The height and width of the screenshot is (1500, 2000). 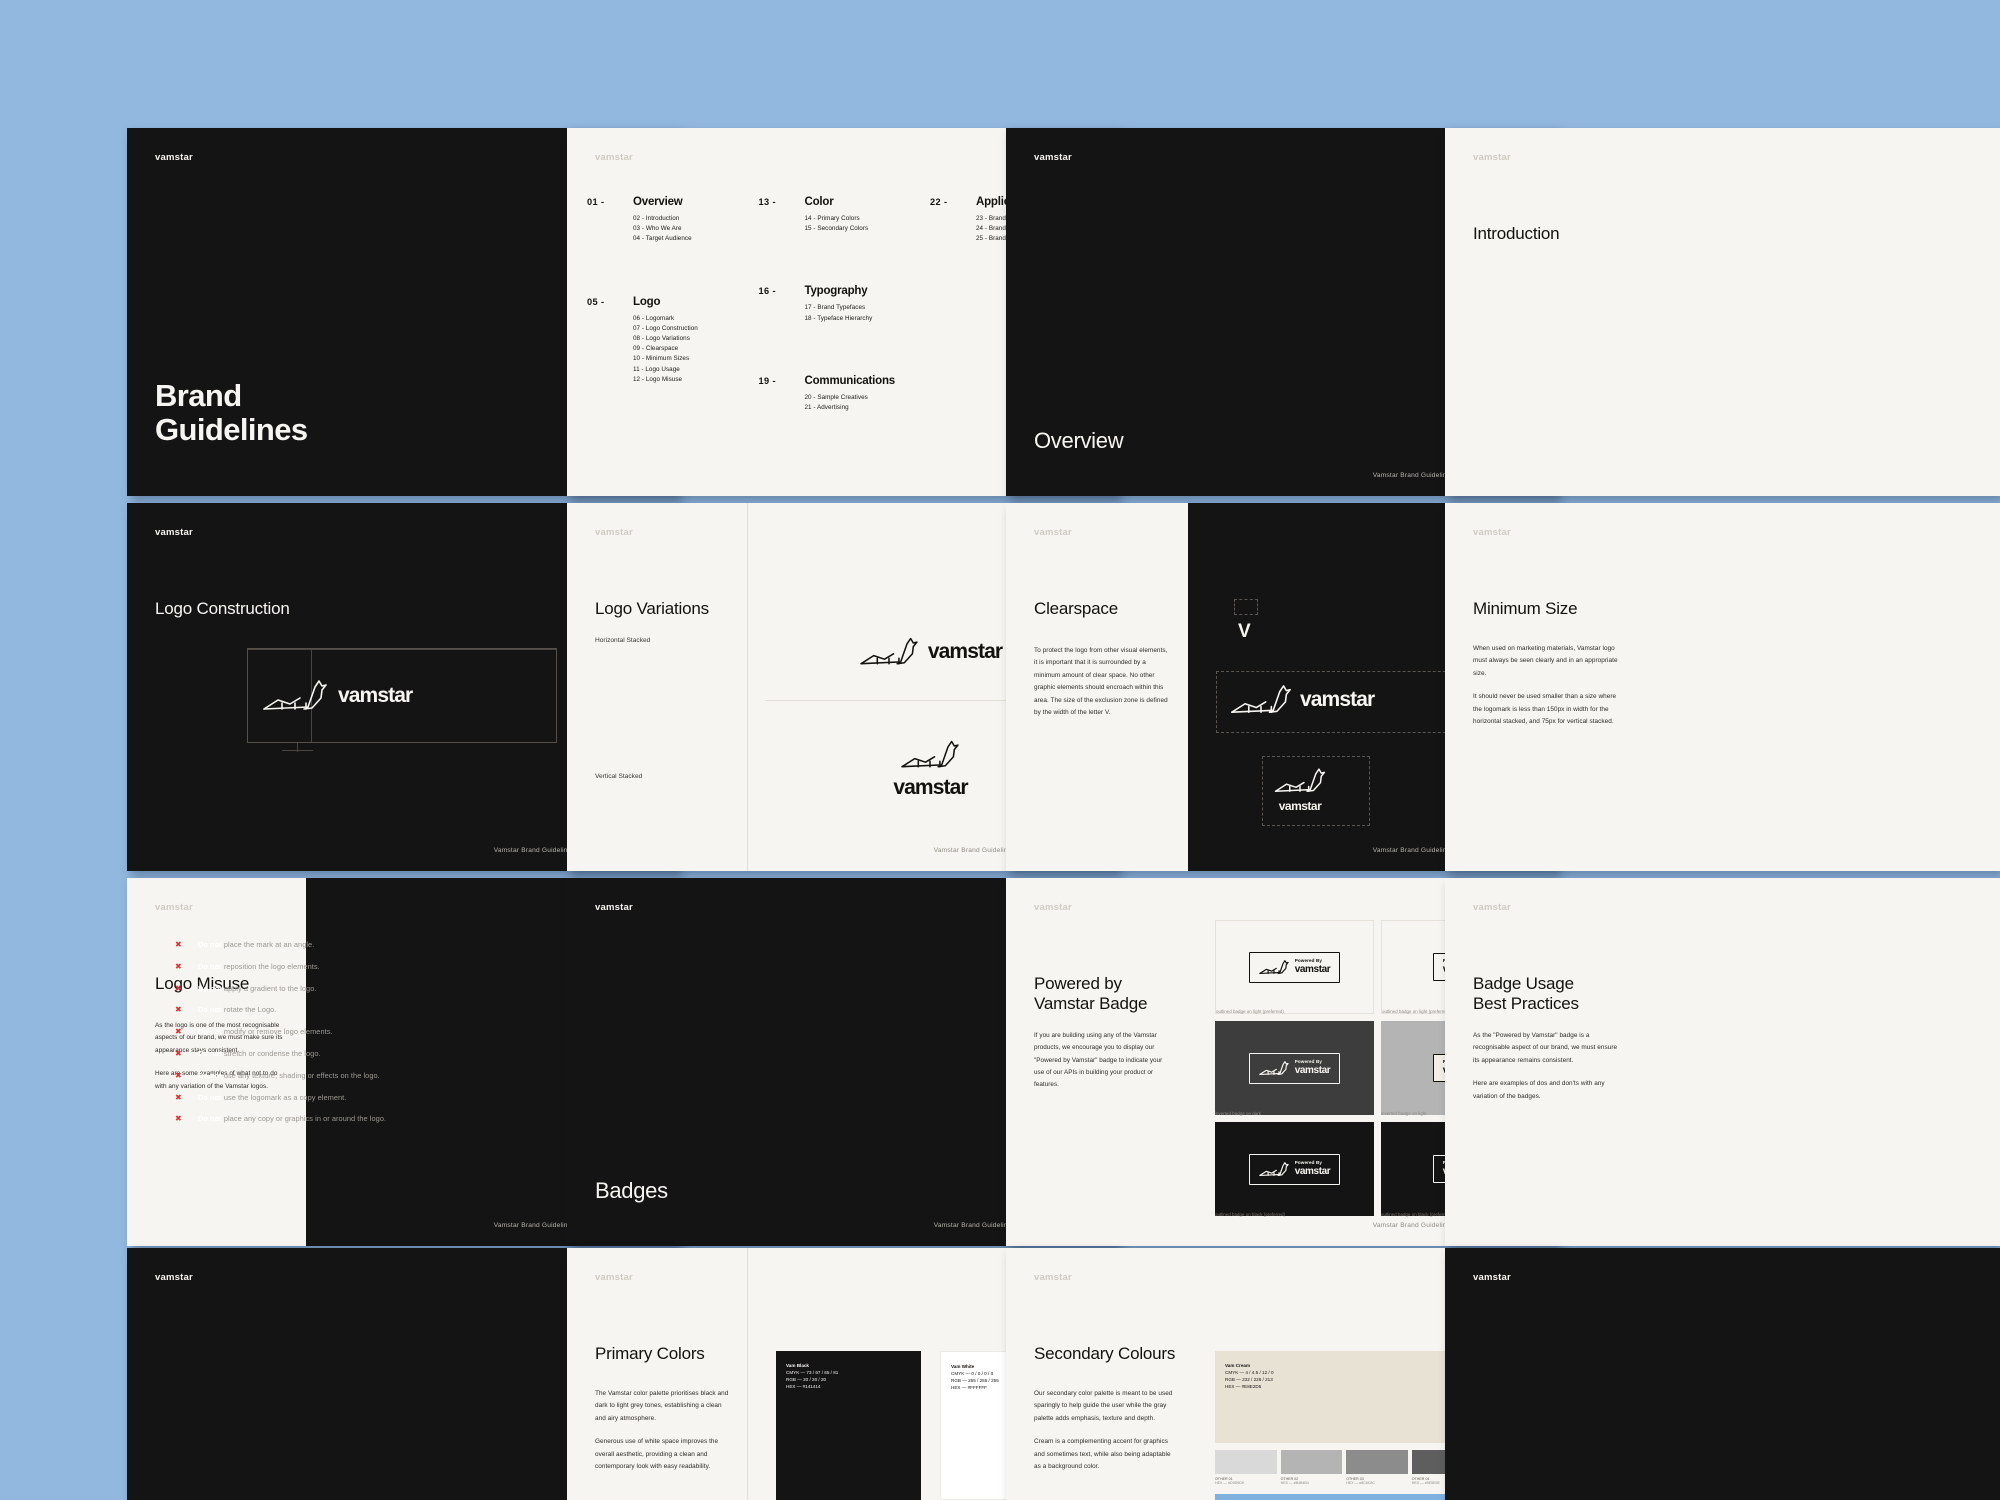 What do you see at coordinates (650, 1353) in the screenshot?
I see `page-title: Primary Colors` at bounding box center [650, 1353].